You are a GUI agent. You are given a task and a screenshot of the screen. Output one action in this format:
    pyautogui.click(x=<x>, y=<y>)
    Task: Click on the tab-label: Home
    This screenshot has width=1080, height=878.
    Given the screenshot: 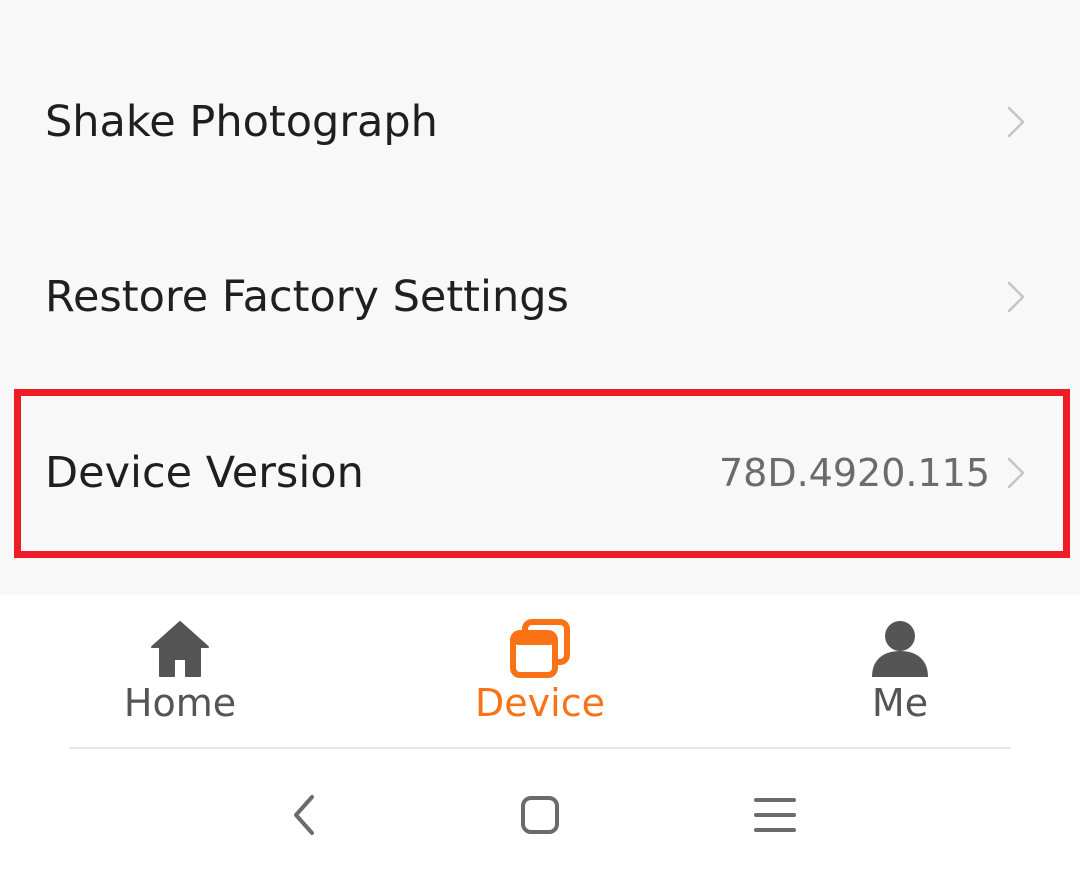 What is the action you would take?
    pyautogui.click(x=180, y=703)
    